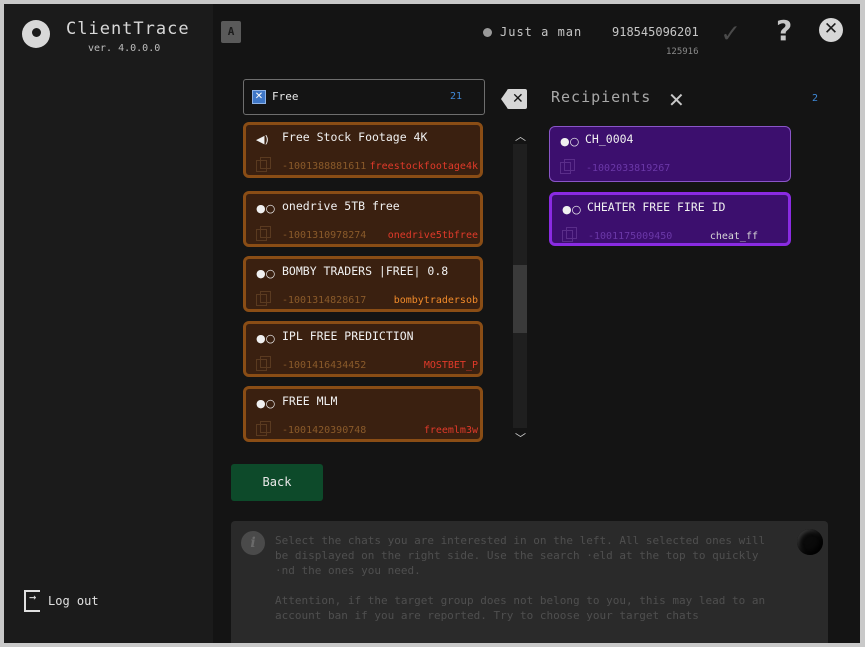  Describe the element at coordinates (450, 430) in the screenshot. I see `chat-username: freemlm3w` at that location.